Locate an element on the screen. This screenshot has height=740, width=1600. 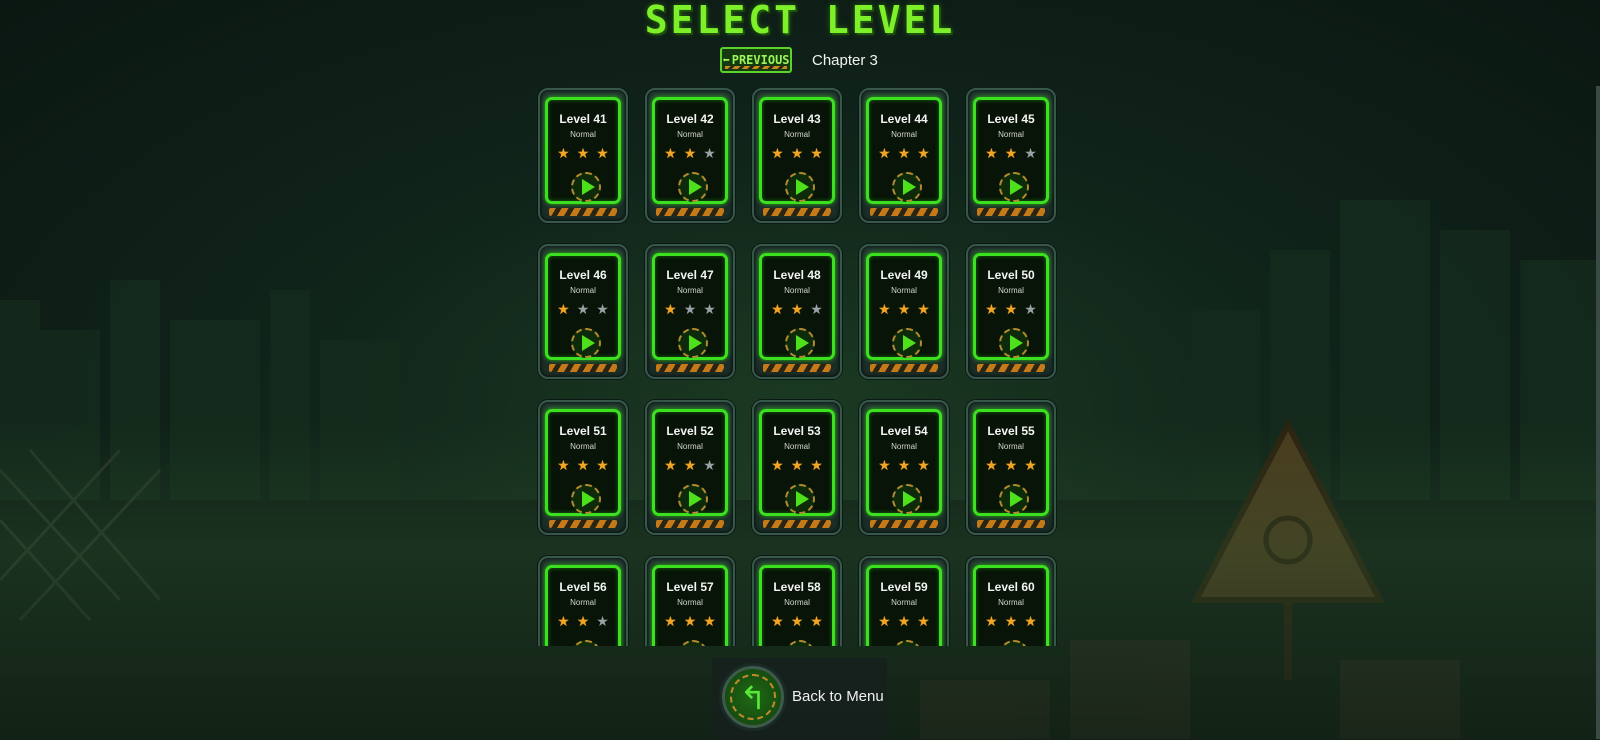
level-name: Level 58 is located at coordinates (797, 587).